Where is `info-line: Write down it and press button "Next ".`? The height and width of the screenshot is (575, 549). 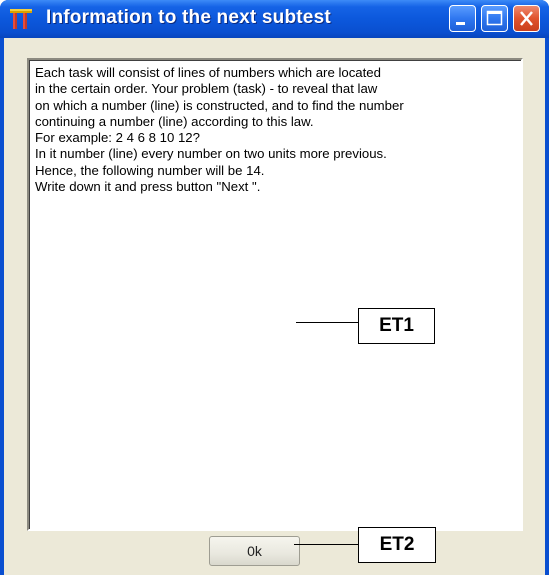 info-line: Write down it and press button "Next ". is located at coordinates (148, 187).